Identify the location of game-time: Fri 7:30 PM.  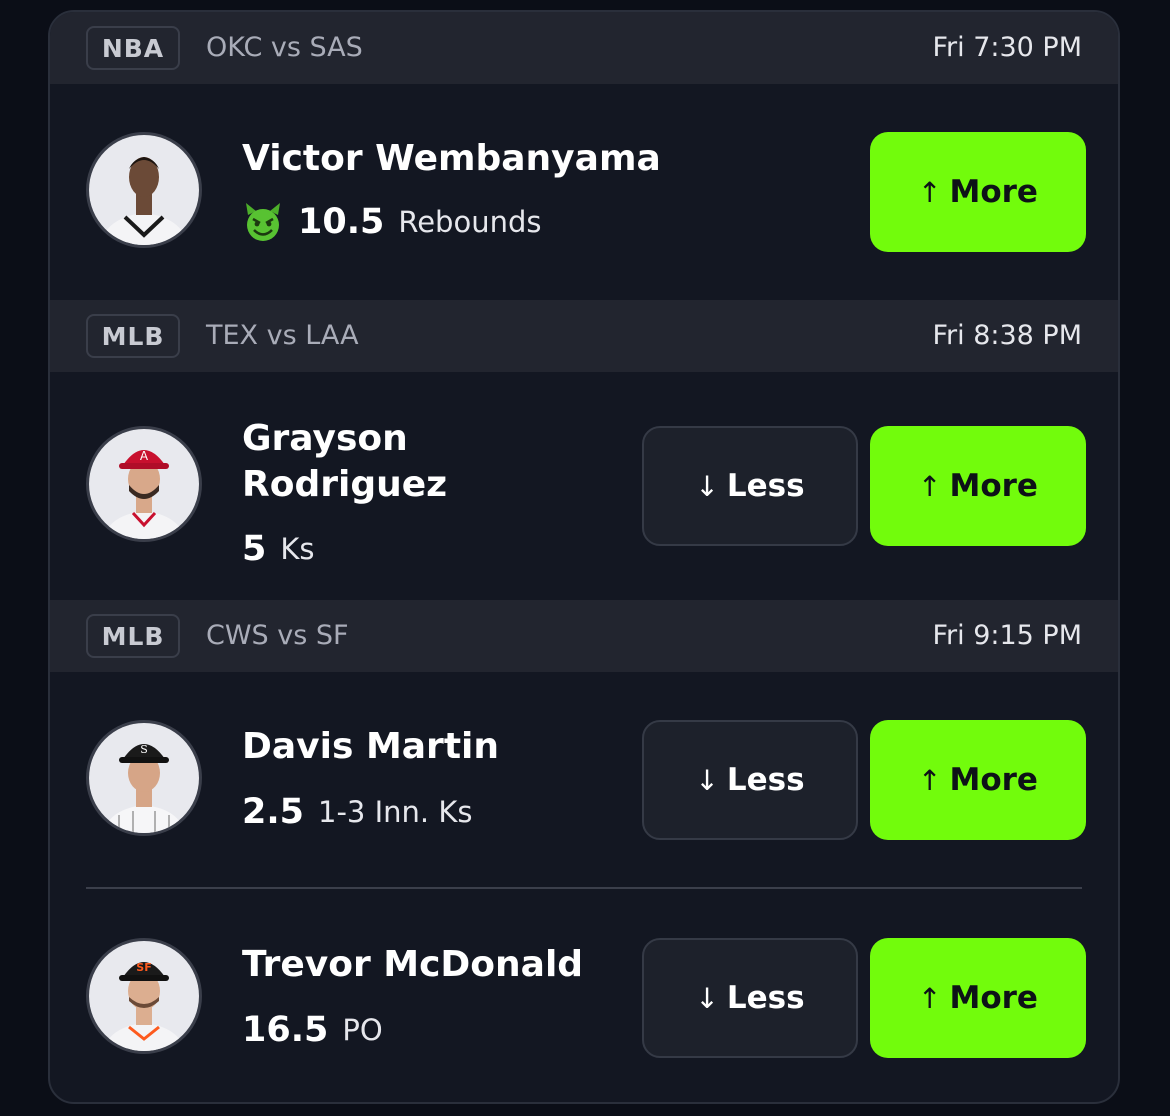
(1007, 47).